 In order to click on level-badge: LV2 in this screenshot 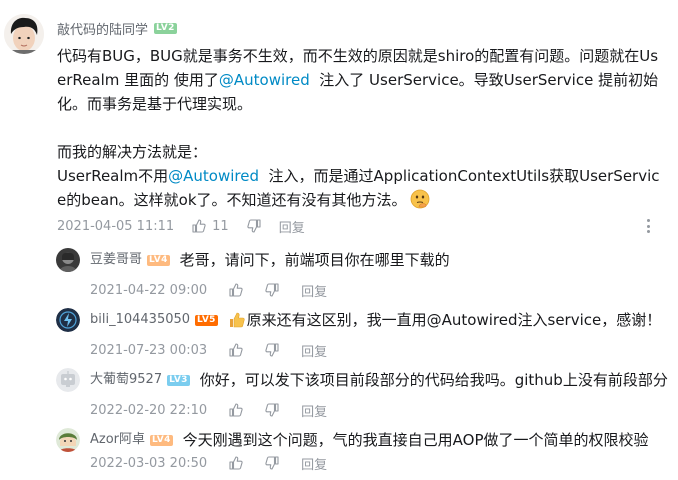, I will do `click(165, 28)`.